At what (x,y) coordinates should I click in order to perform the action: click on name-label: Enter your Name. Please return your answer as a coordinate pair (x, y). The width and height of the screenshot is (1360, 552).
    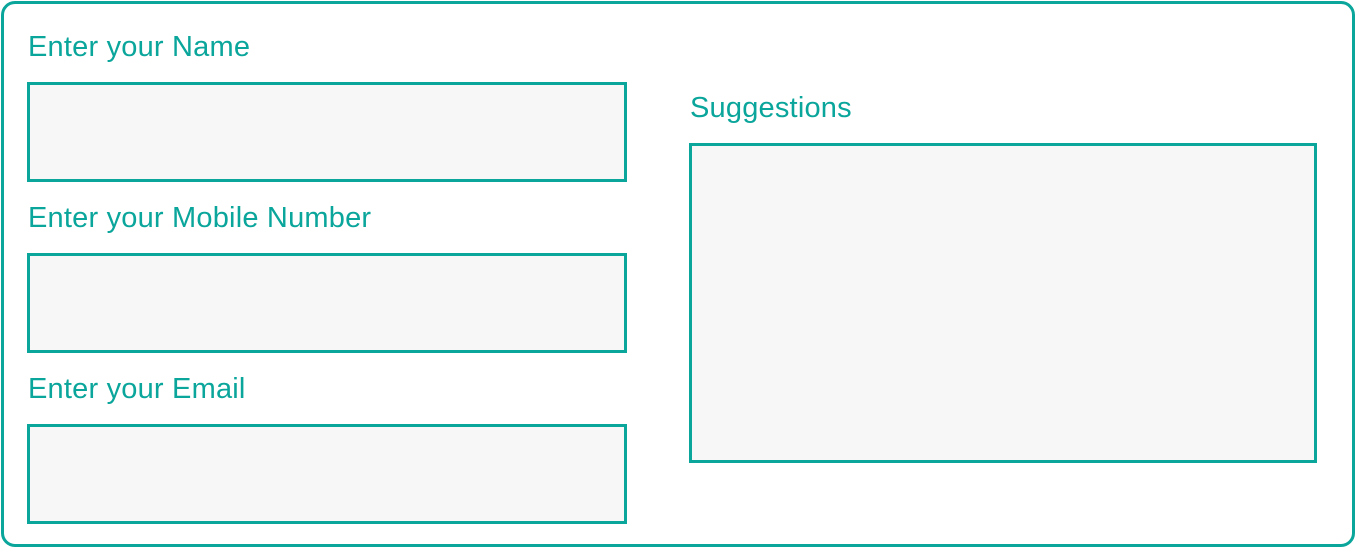
    Looking at the image, I should click on (139, 47).